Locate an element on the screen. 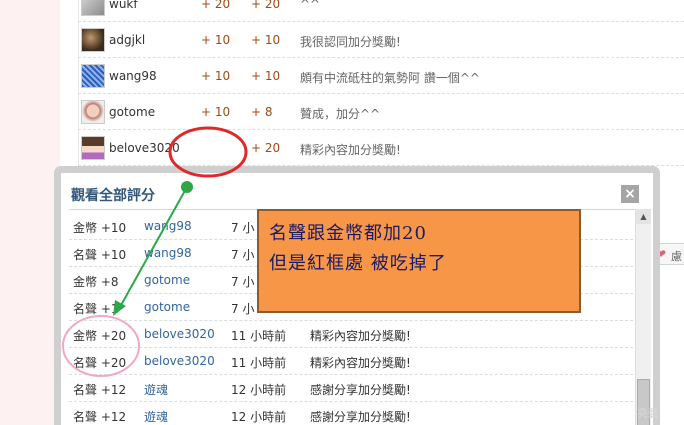  rating-comment: 贊成，加分^^ is located at coordinates (340, 114).